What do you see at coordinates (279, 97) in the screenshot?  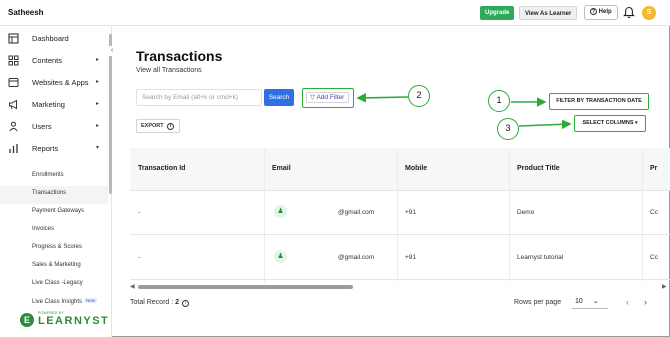 I see `search-button: Search` at bounding box center [279, 97].